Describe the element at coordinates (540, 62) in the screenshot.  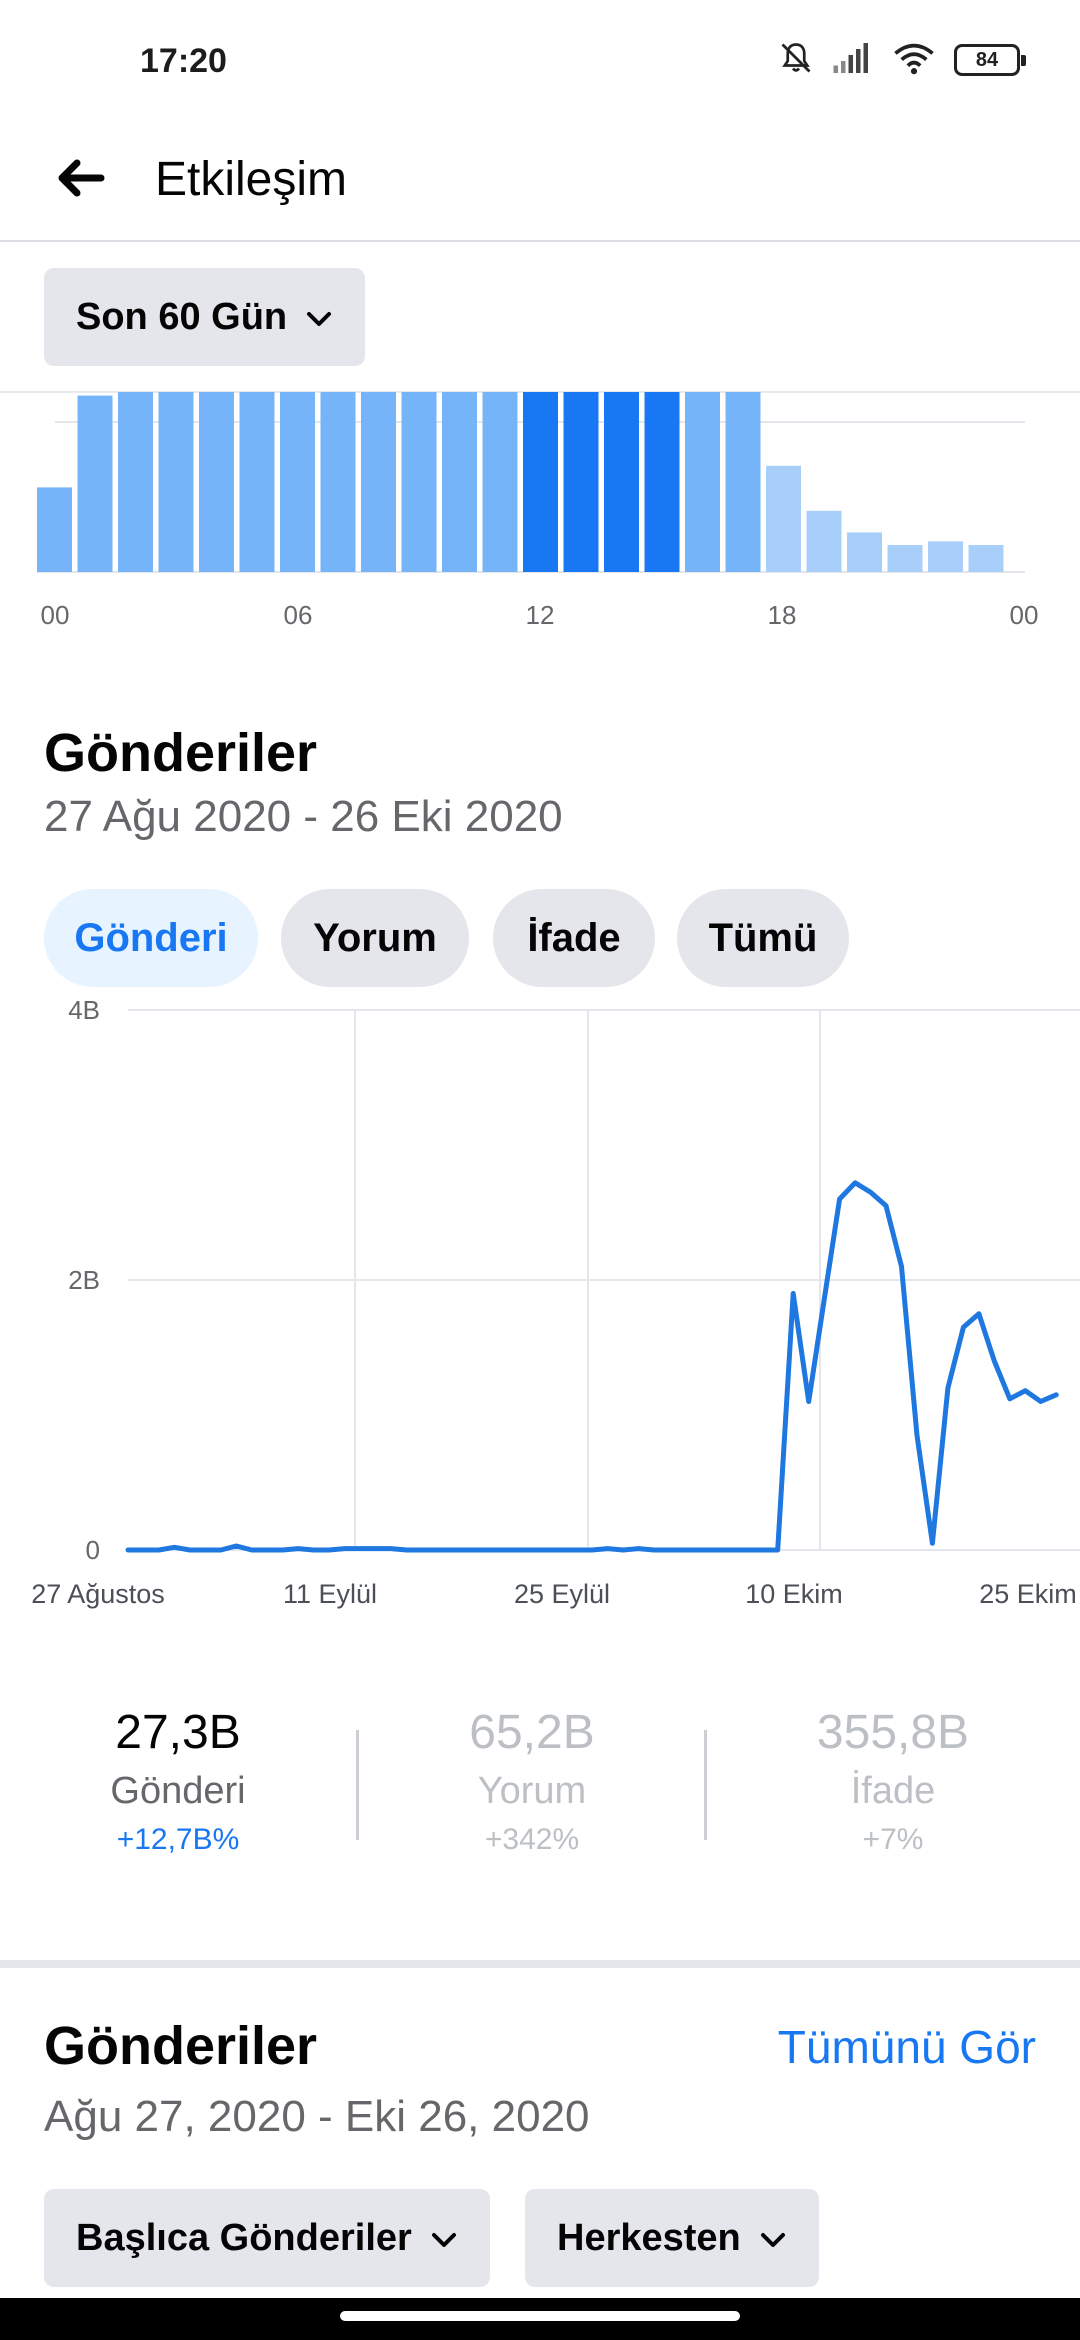
I see `status-bar: 17:20 84` at that location.